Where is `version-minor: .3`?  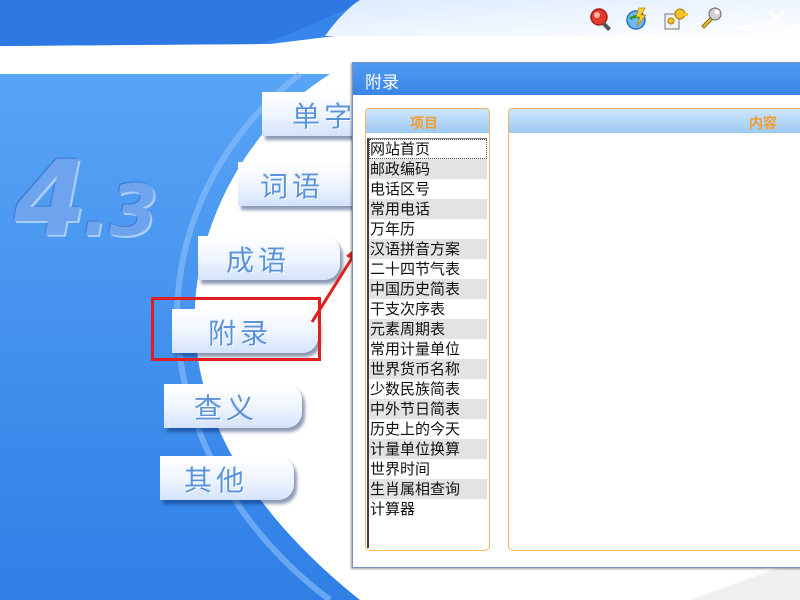
version-minor: .3 is located at coordinates (120, 211).